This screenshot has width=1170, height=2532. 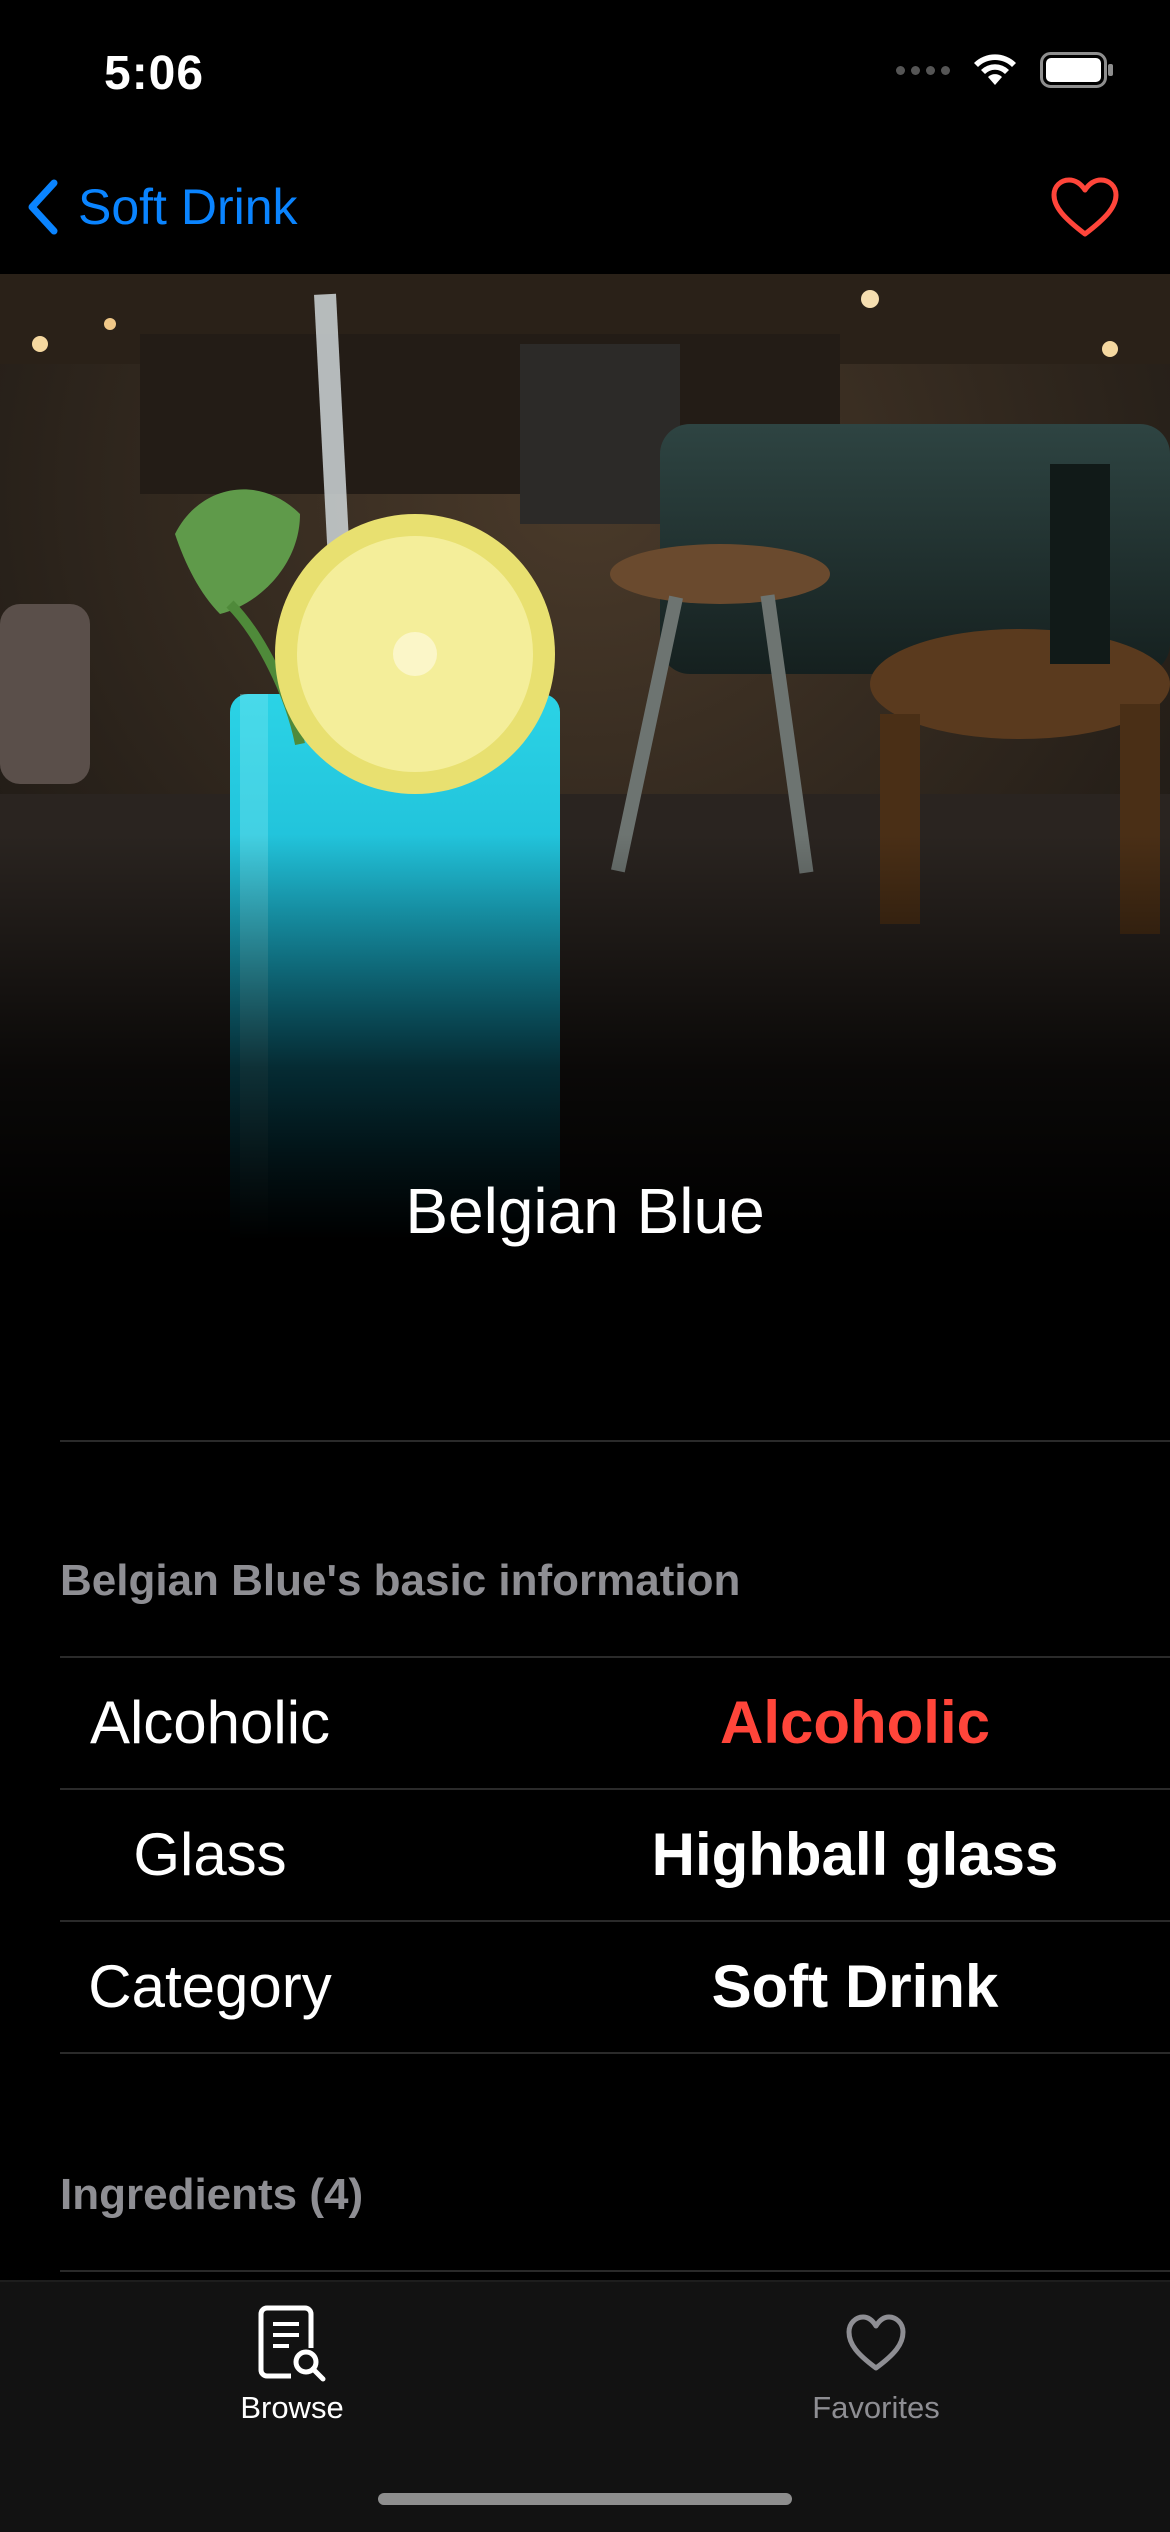 I want to click on info-value: Soft Drink, so click(x=855, y=1986).